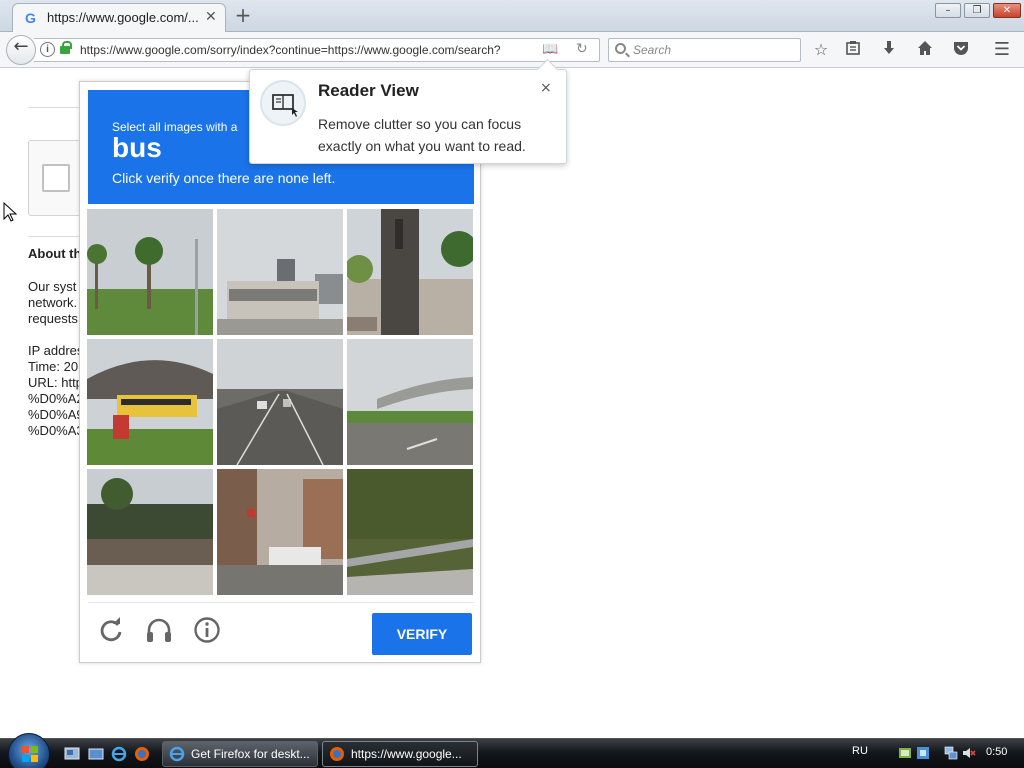  What do you see at coordinates (704, 50) in the screenshot?
I see `search-input: Search` at bounding box center [704, 50].